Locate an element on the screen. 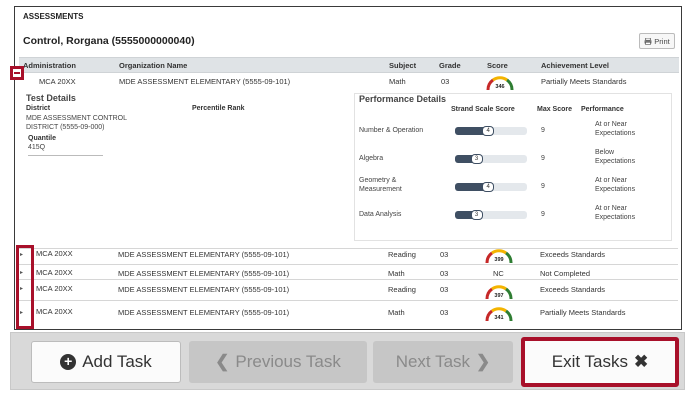 This screenshot has width=695, height=401. strand-name: Number & Operation is located at coordinates (391, 130).